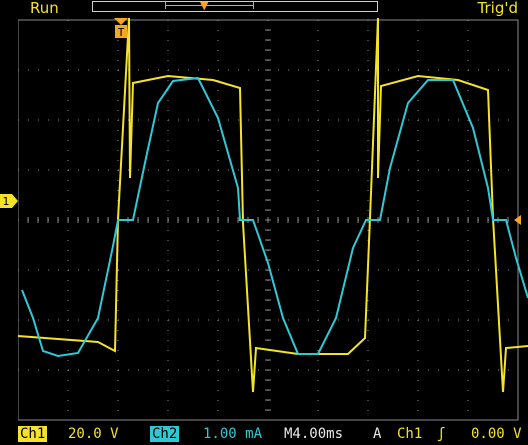  Describe the element at coordinates (233, 434) in the screenshot. I see `ch2-amps-per-div: 1.00 mA` at that location.